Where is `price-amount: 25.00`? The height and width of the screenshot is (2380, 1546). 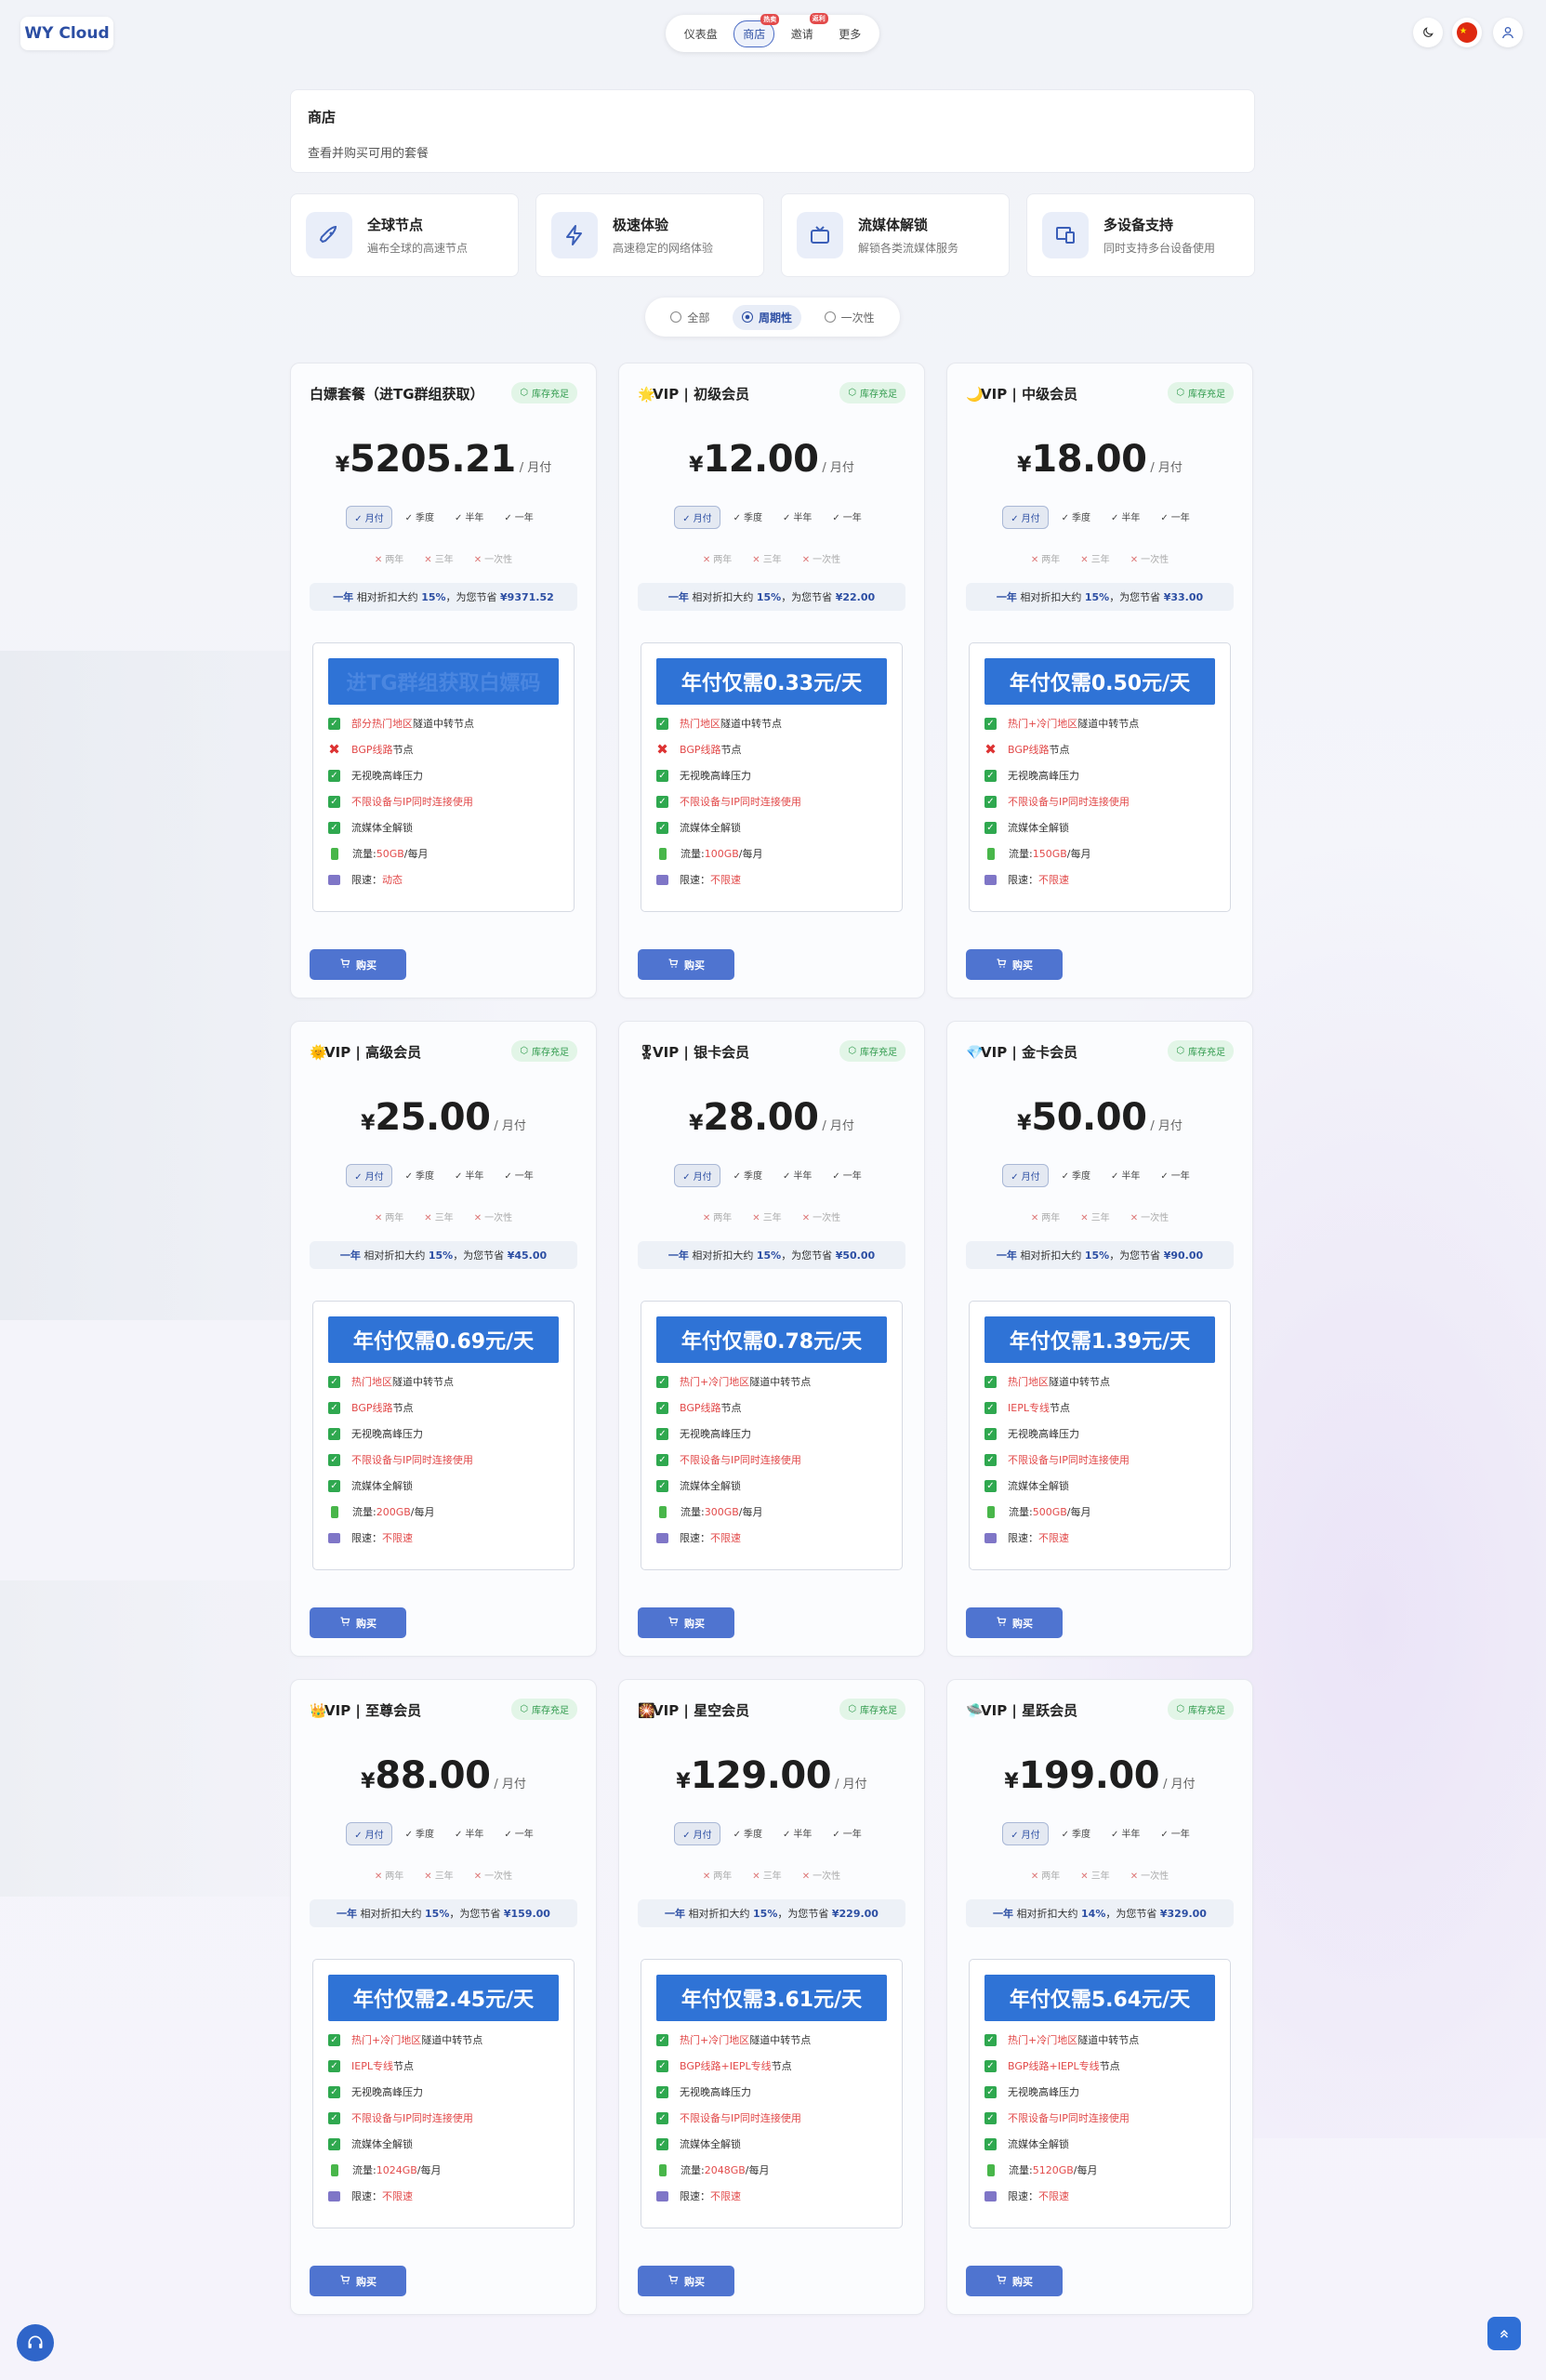 price-amount: 25.00 is located at coordinates (433, 1117).